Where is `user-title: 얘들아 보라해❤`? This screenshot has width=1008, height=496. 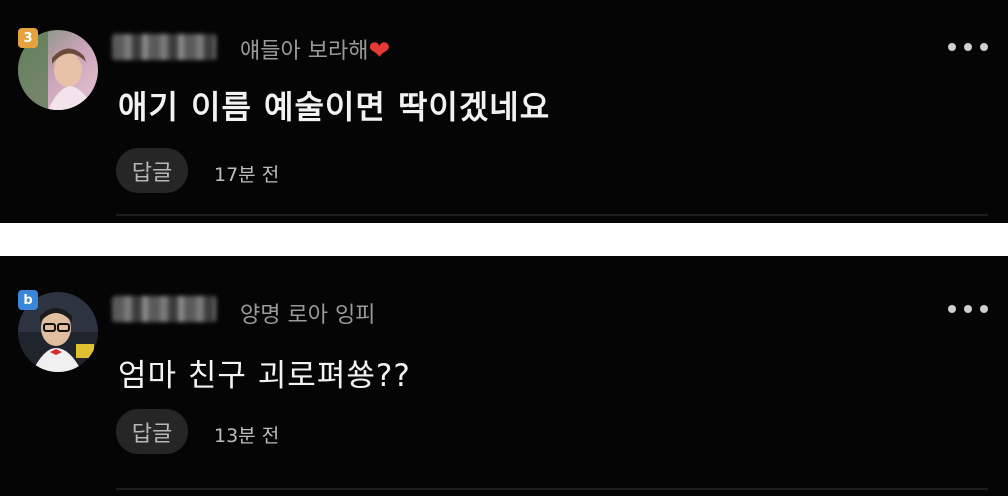
user-title: 얘들아 보라해❤ is located at coordinates (315, 49).